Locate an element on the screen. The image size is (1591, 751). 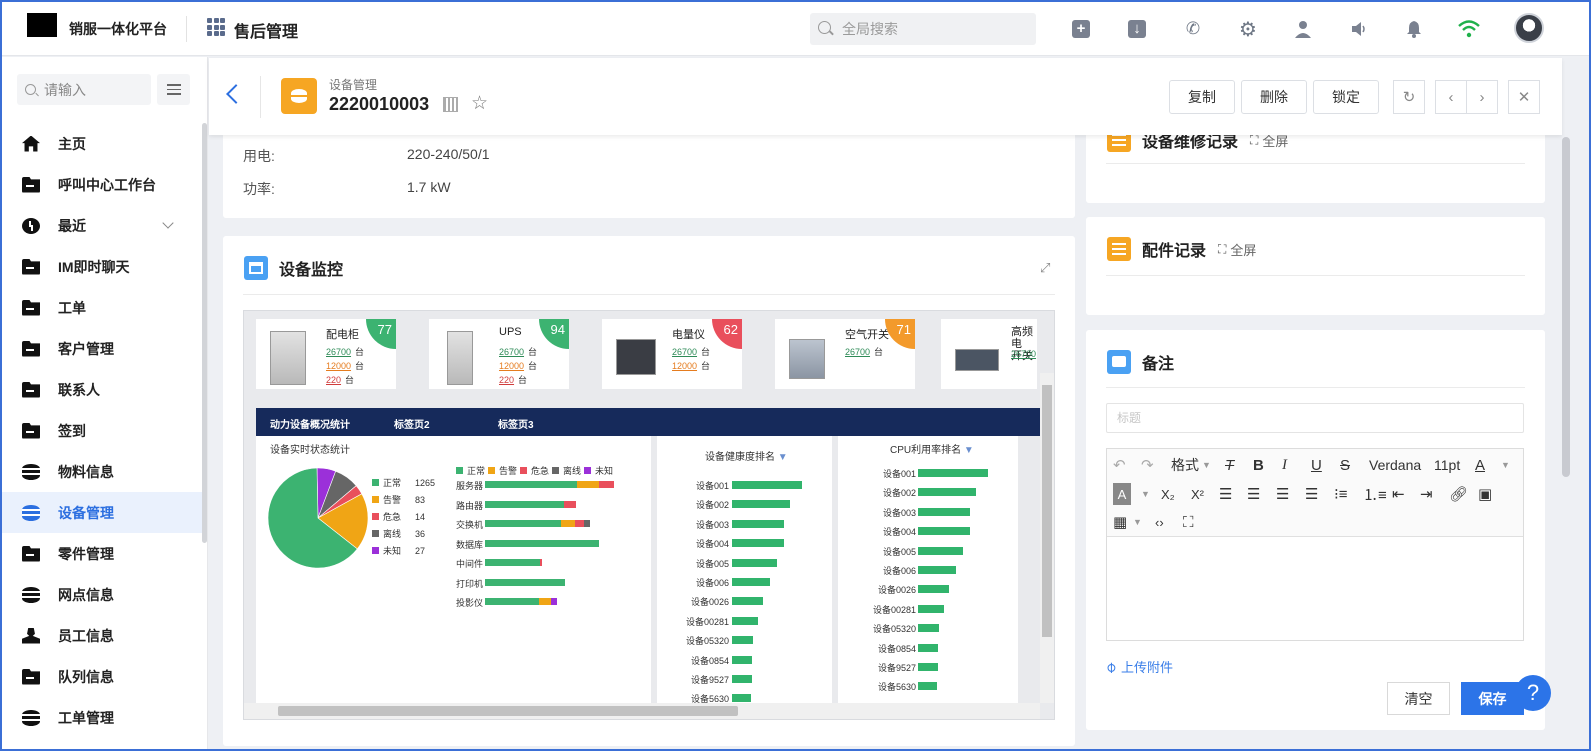
chevron-down-icon is located at coordinates (168, 223).